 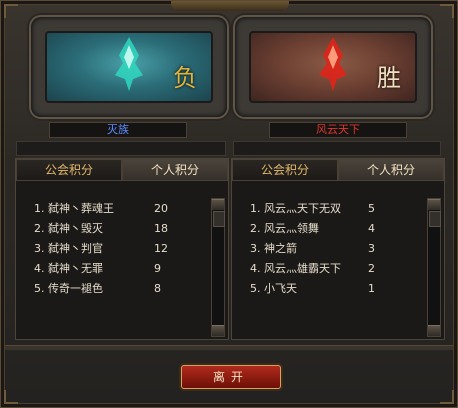 I want to click on left-info-bar, so click(x=121, y=148).